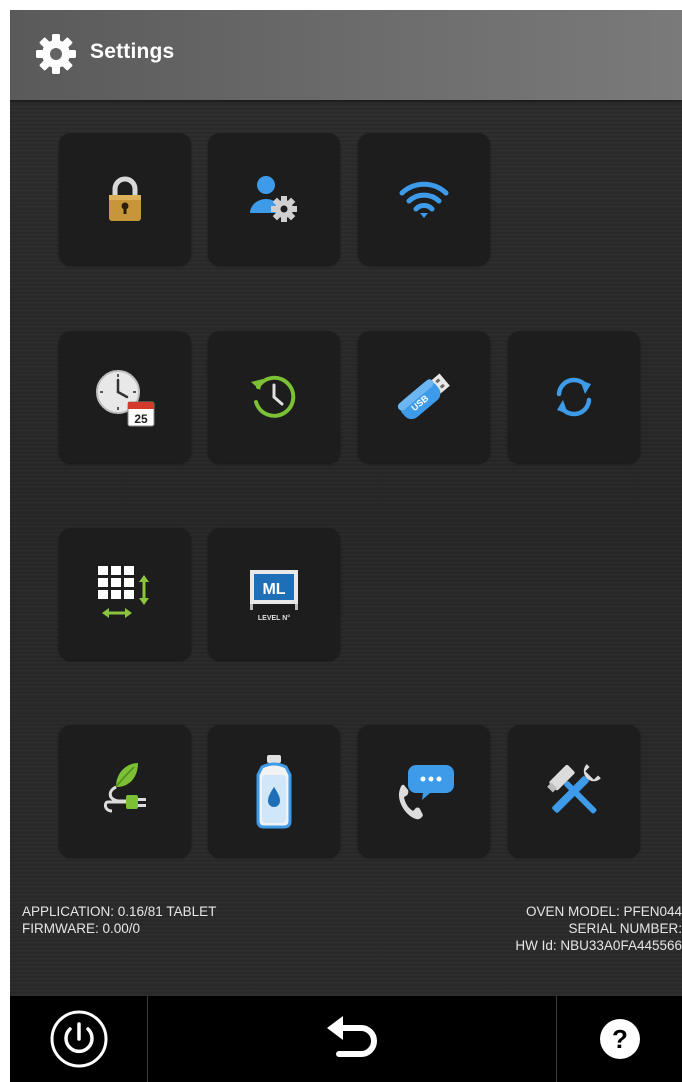 The height and width of the screenshot is (1082, 682). I want to click on eco-leaf-plug-icon, so click(124, 788).